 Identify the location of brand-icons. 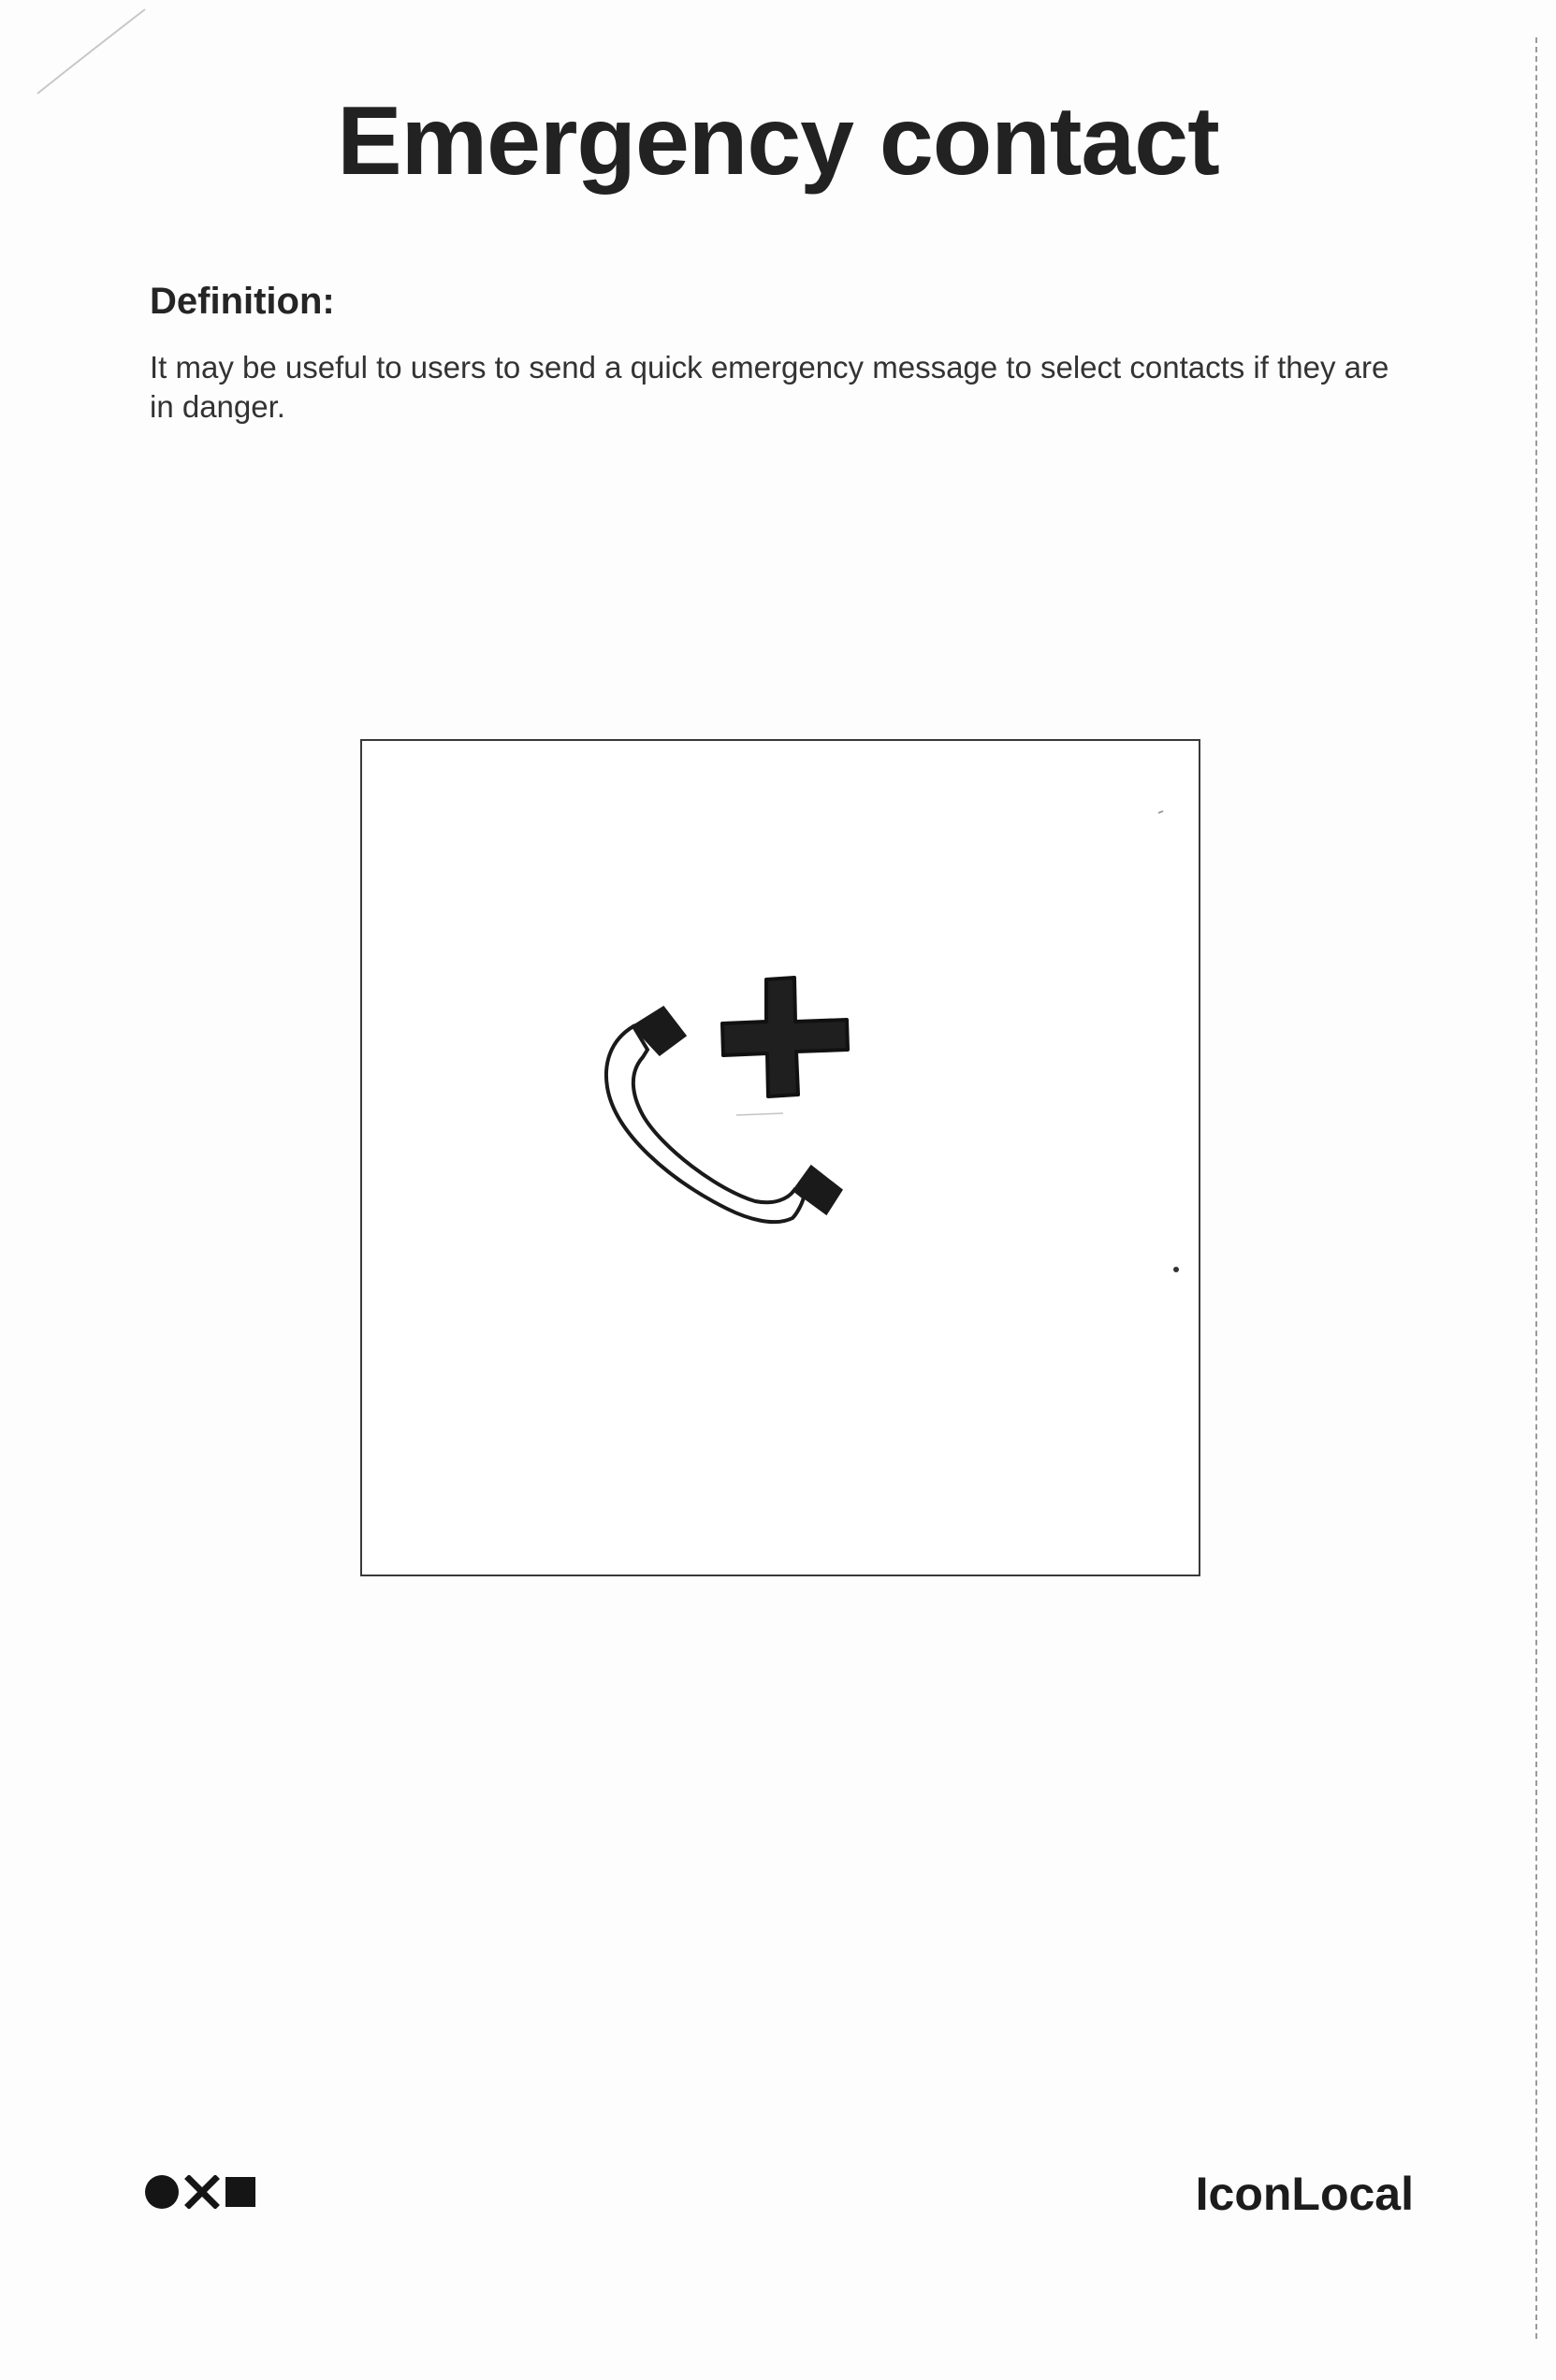
(200, 2192).